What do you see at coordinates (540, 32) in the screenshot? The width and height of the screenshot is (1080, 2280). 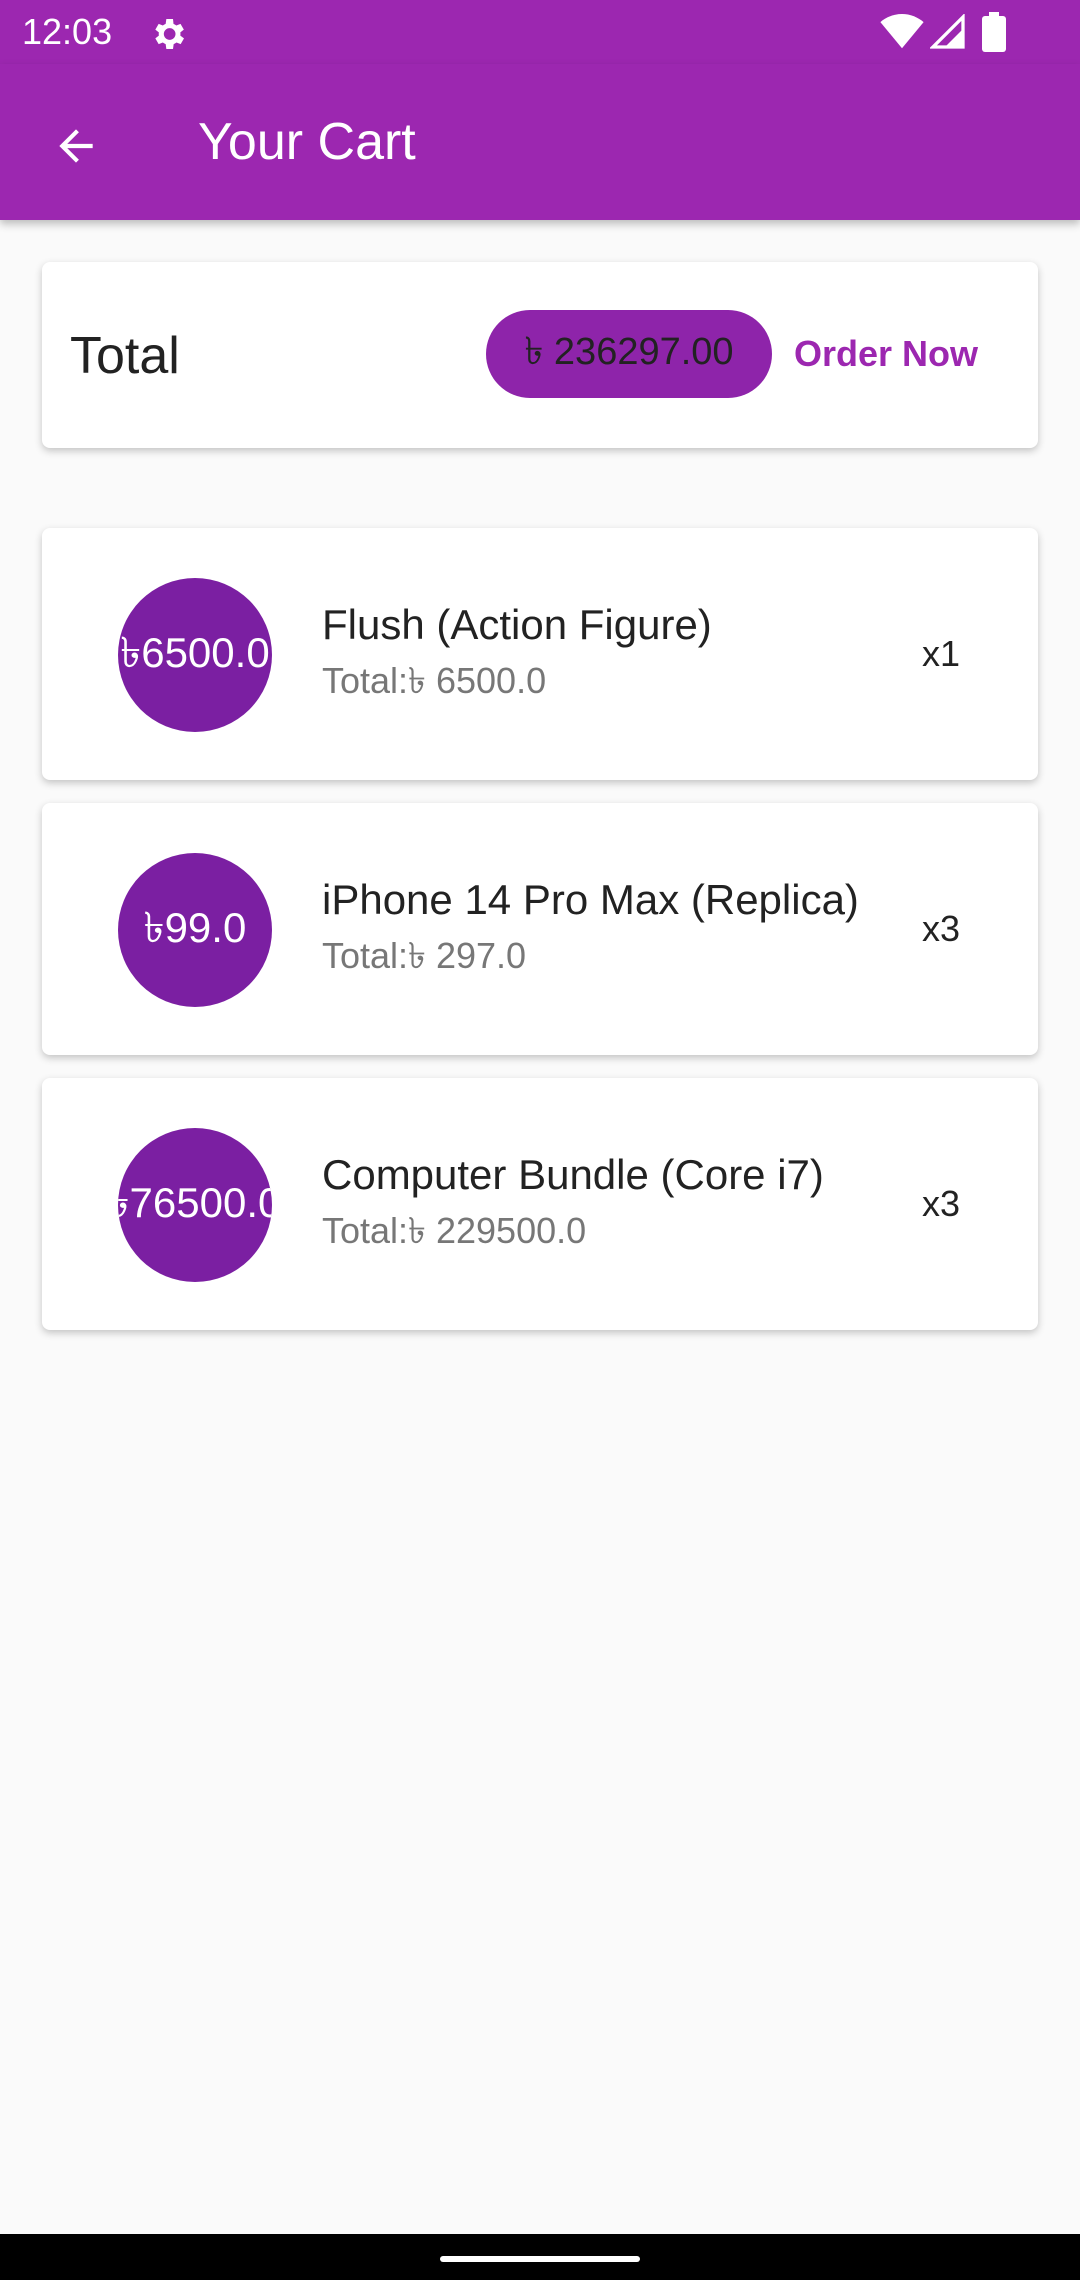 I see `status-bar: 12:03` at bounding box center [540, 32].